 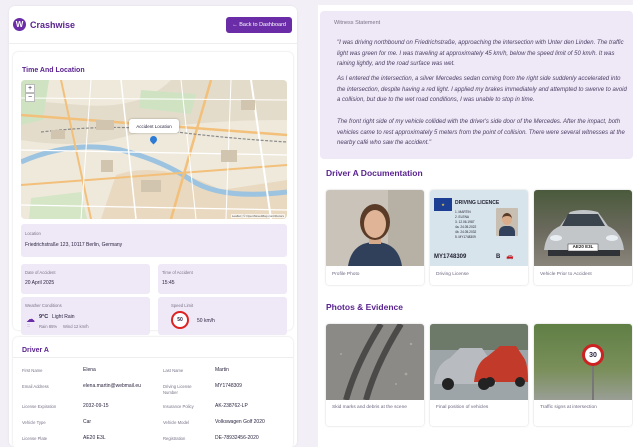 What do you see at coordinates (177, 272) in the screenshot?
I see `time-label: Time of Accident` at bounding box center [177, 272].